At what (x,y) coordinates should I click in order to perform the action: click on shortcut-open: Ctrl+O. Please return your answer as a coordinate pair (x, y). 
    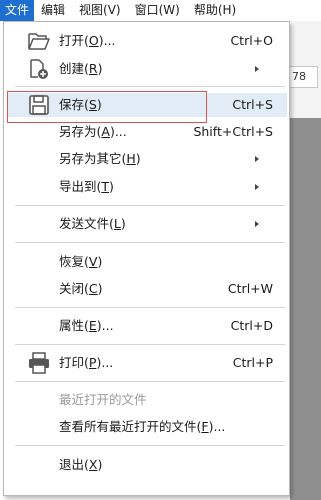
    Looking at the image, I should click on (251, 40).